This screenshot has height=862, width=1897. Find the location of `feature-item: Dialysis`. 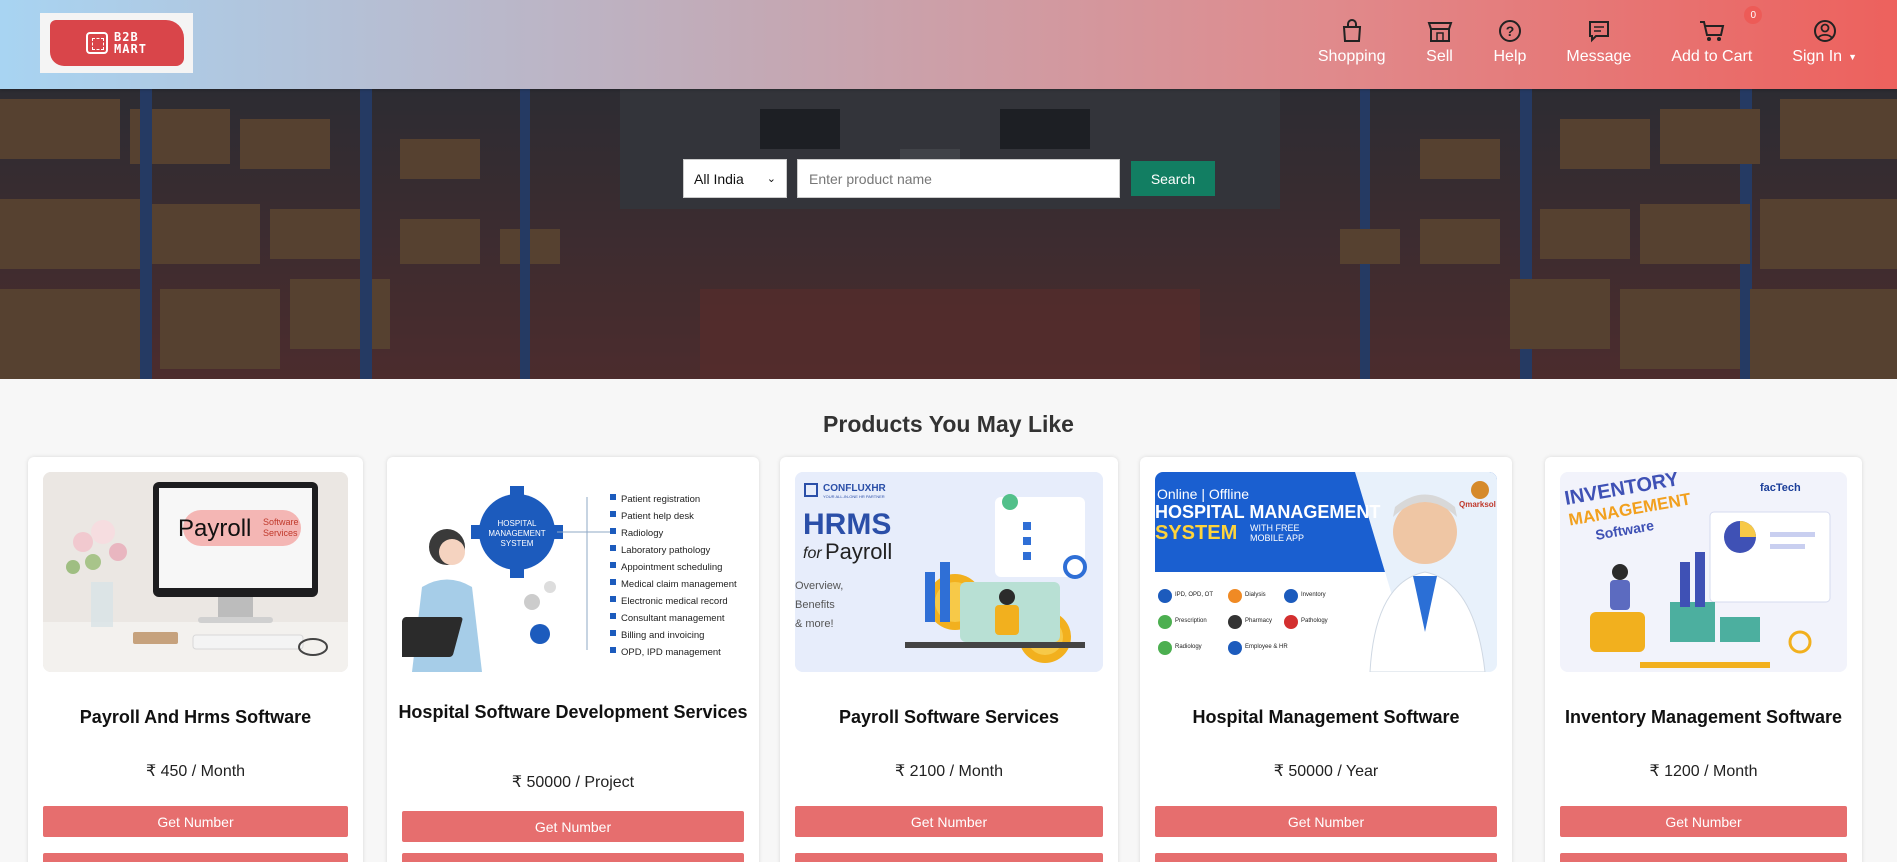

feature-item: Dialysis is located at coordinates (1255, 595).